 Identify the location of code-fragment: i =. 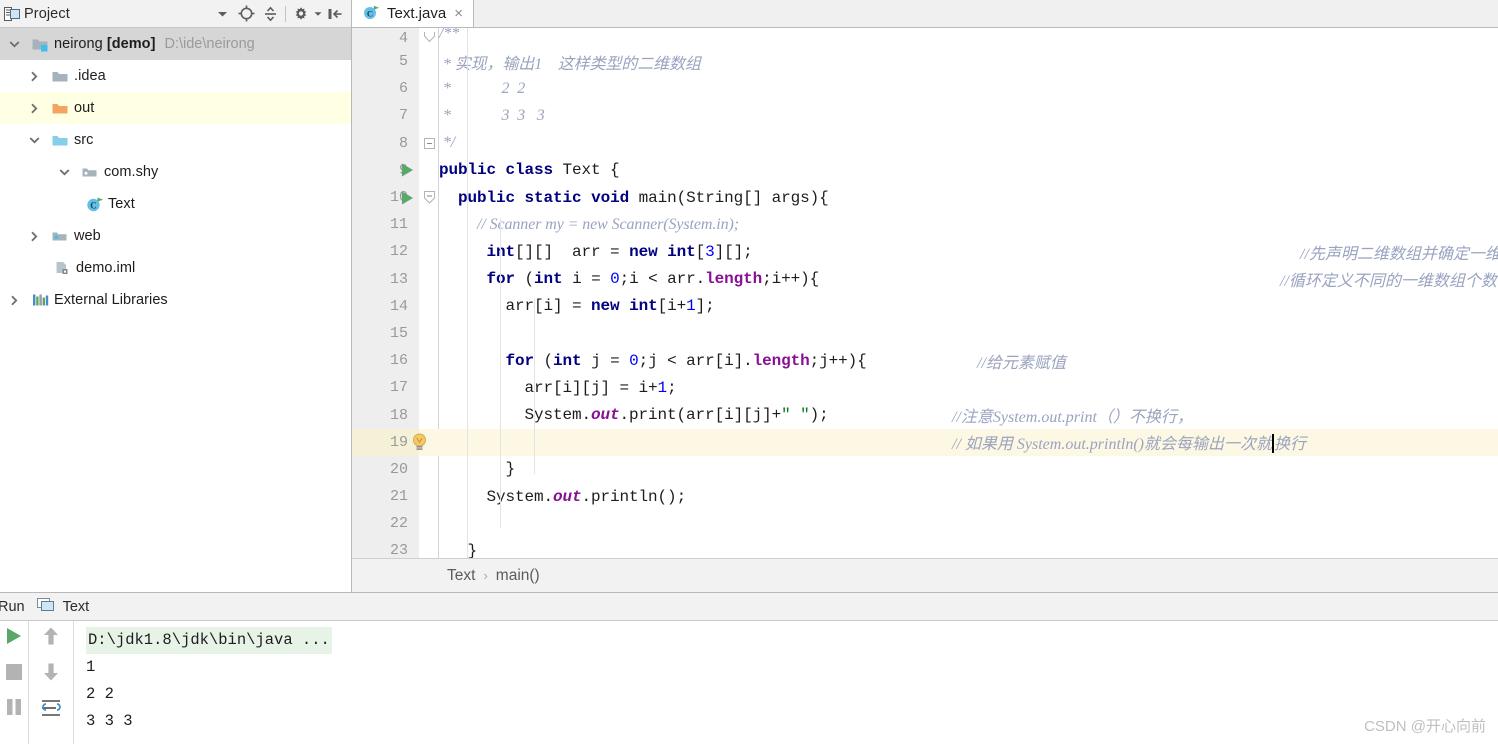
(586, 279).